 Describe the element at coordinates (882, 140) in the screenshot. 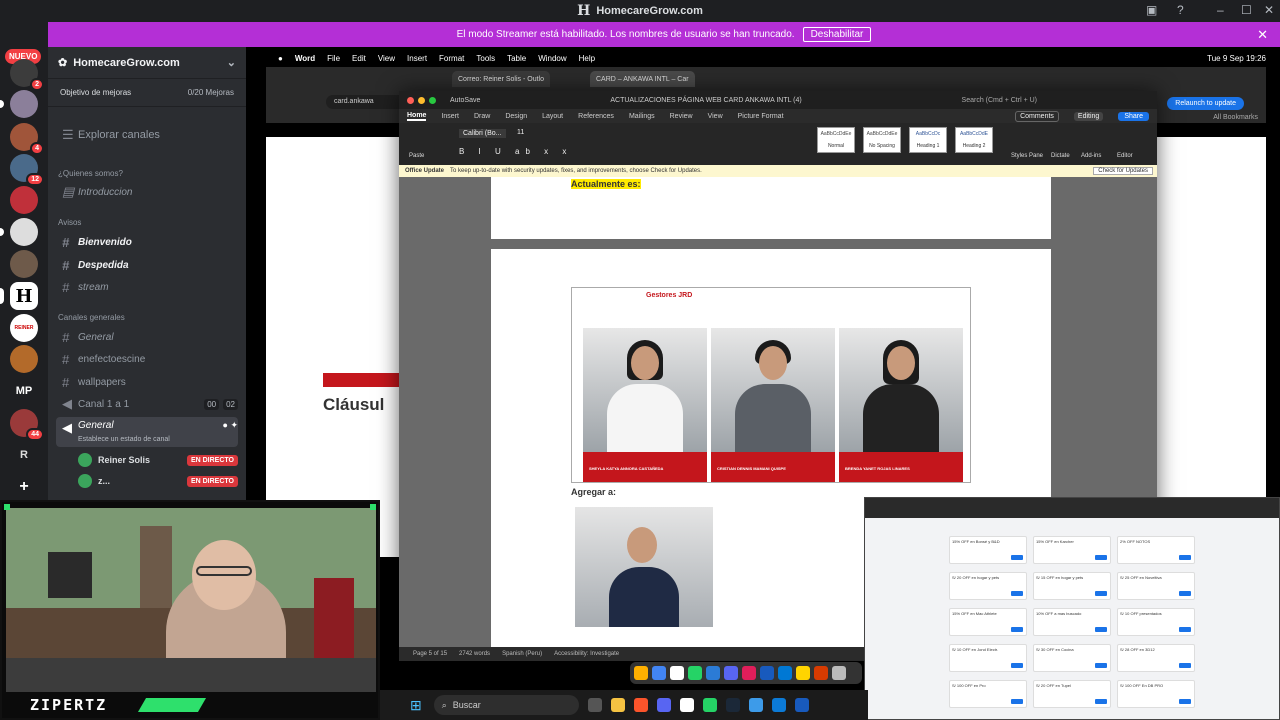

I see `style-no-spacing: AaBbCcDdEe No Spacing` at that location.